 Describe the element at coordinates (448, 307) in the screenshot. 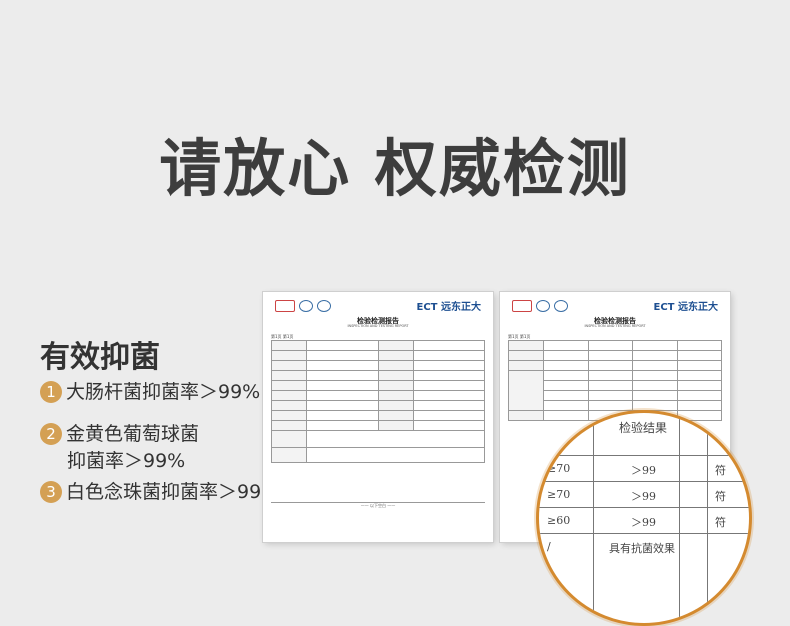

I see `brand-logo: ECT 远东正大` at that location.